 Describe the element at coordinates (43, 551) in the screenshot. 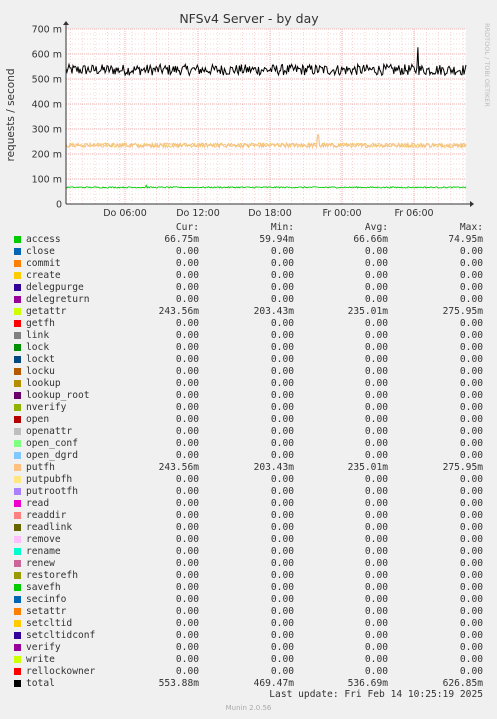

I see `legend-label: rename` at that location.